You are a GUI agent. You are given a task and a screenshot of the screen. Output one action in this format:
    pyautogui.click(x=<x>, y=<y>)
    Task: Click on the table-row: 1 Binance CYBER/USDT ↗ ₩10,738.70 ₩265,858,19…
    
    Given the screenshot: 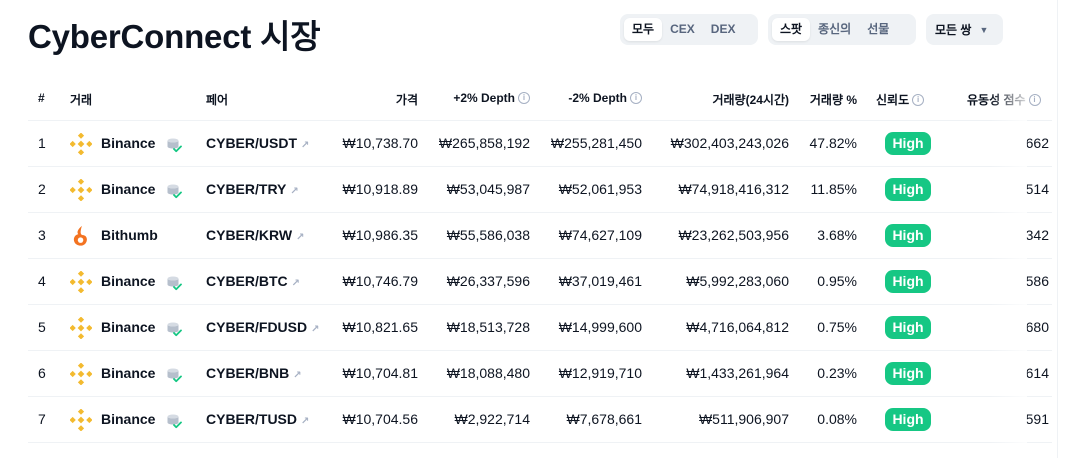 What is the action you would take?
    pyautogui.click(x=540, y=144)
    